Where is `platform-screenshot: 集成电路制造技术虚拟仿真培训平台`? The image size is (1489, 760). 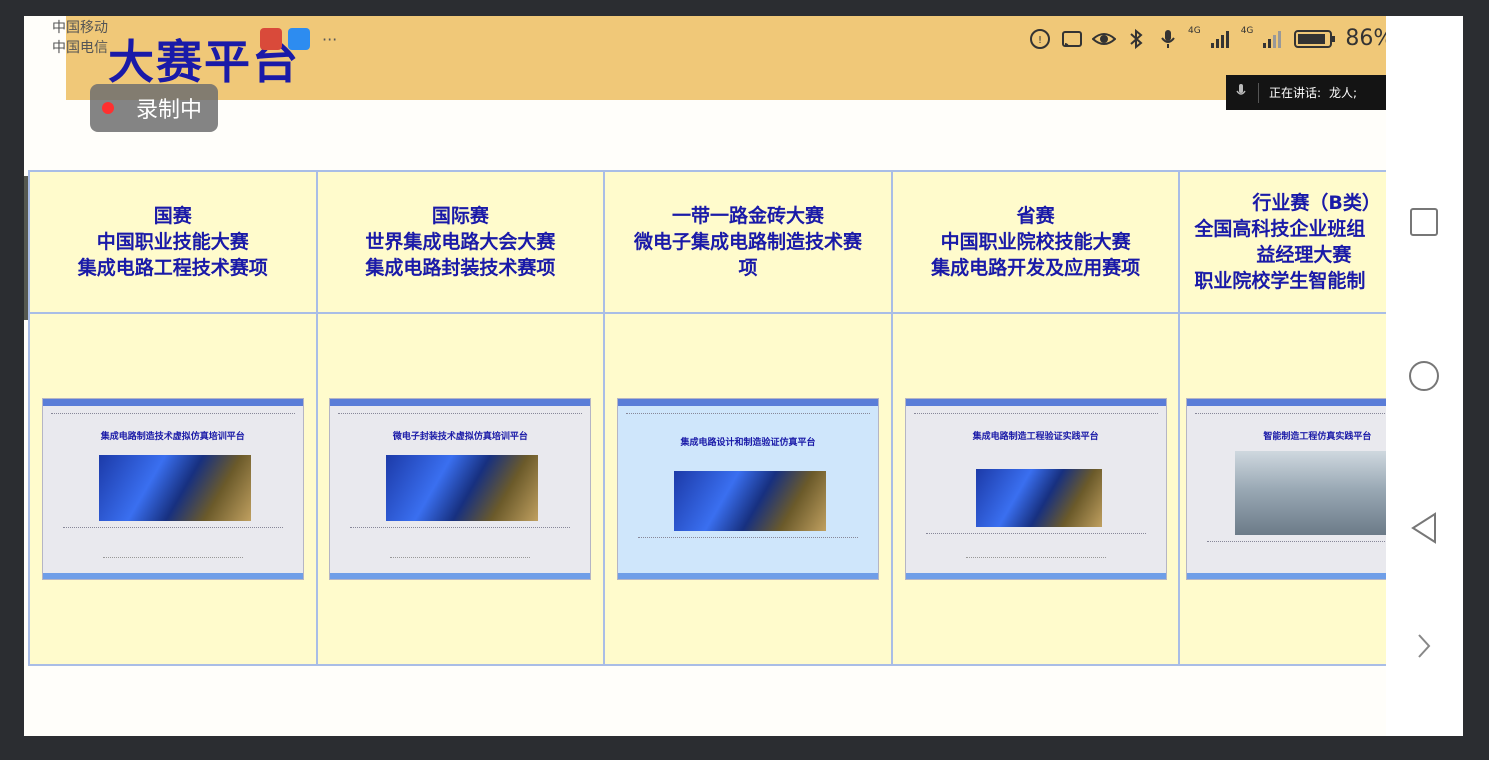 platform-screenshot: 集成电路制造技术虚拟仿真培训平台 is located at coordinates (172, 489).